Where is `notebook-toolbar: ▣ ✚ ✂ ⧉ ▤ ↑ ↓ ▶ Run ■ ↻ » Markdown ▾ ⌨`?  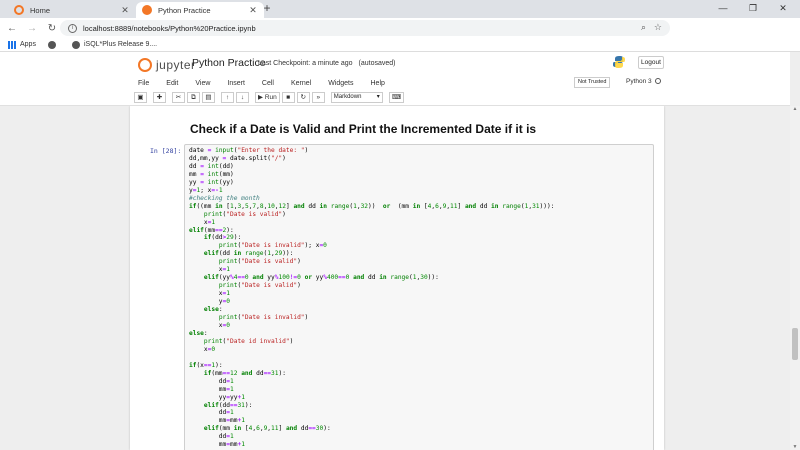
notebook-toolbar: ▣ ✚ ✂ ⧉ ▤ ↑ ↓ ▶ Run ■ ↻ » Markdown ▾ ⌨ is located at coordinates (270, 97).